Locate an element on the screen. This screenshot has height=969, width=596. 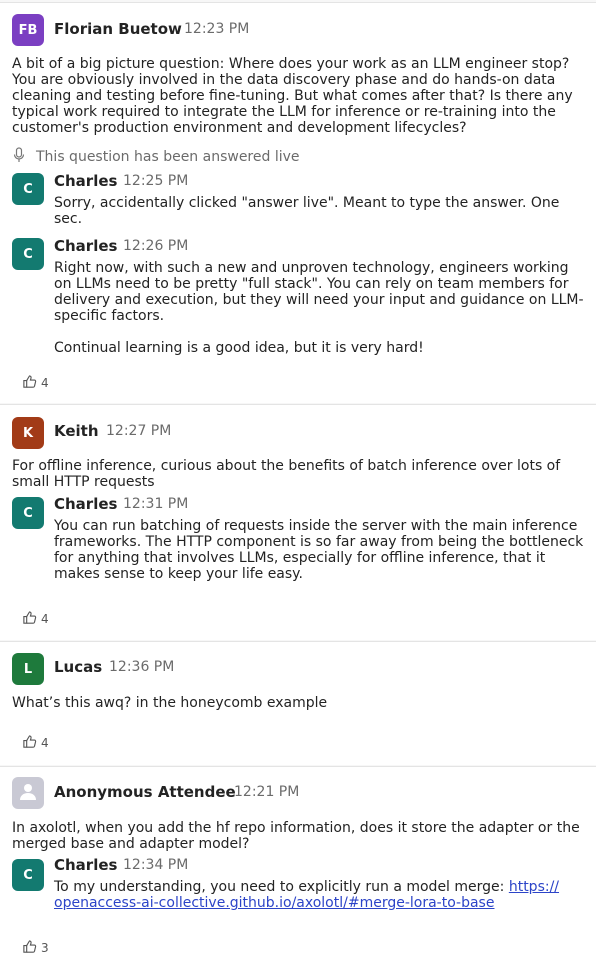
like-button: 3 is located at coordinates (35, 948).